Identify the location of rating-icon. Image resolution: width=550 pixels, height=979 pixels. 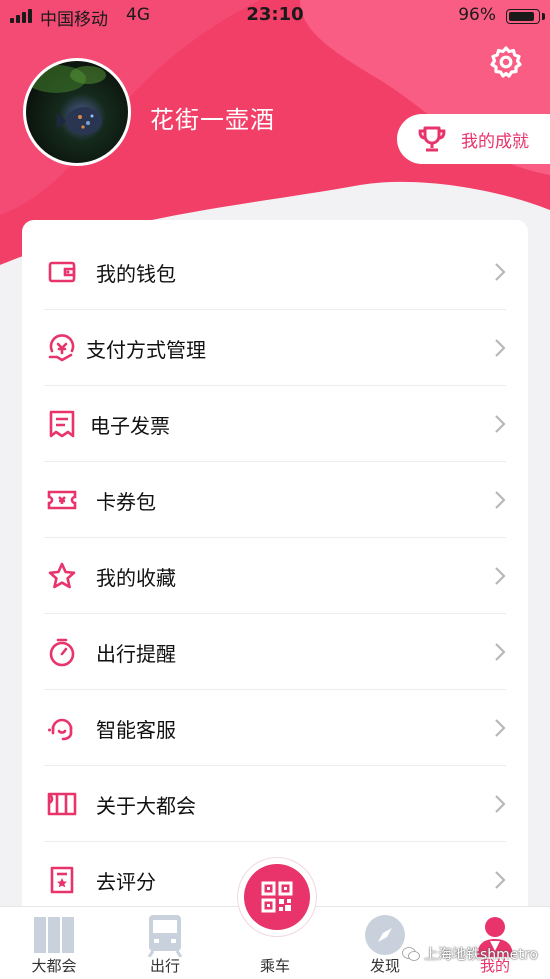
(62, 880).